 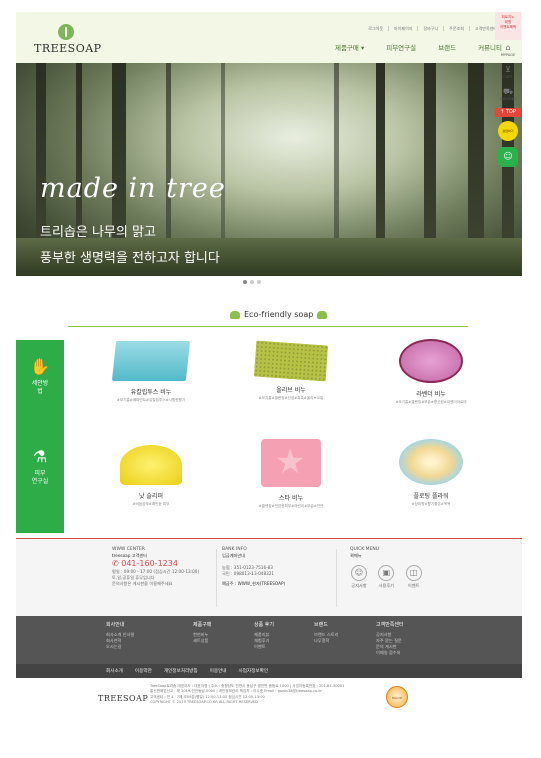 What do you see at coordinates (291, 398) in the screenshot?
I see `product-tags: #모기흡#클렌징#건성#촉촉#올리브오일` at bounding box center [291, 398].